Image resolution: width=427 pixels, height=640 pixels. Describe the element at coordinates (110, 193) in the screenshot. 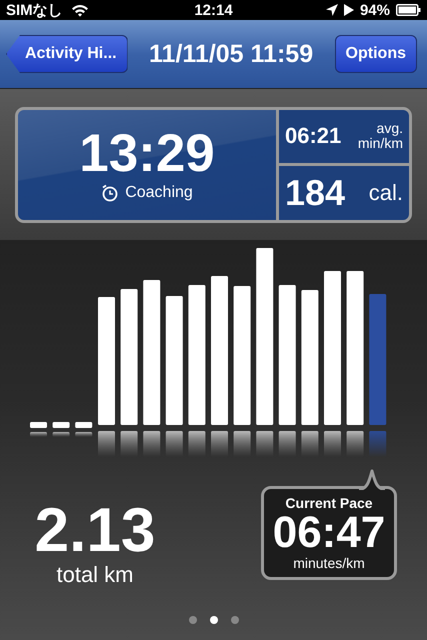

I see `timer-icon` at that location.